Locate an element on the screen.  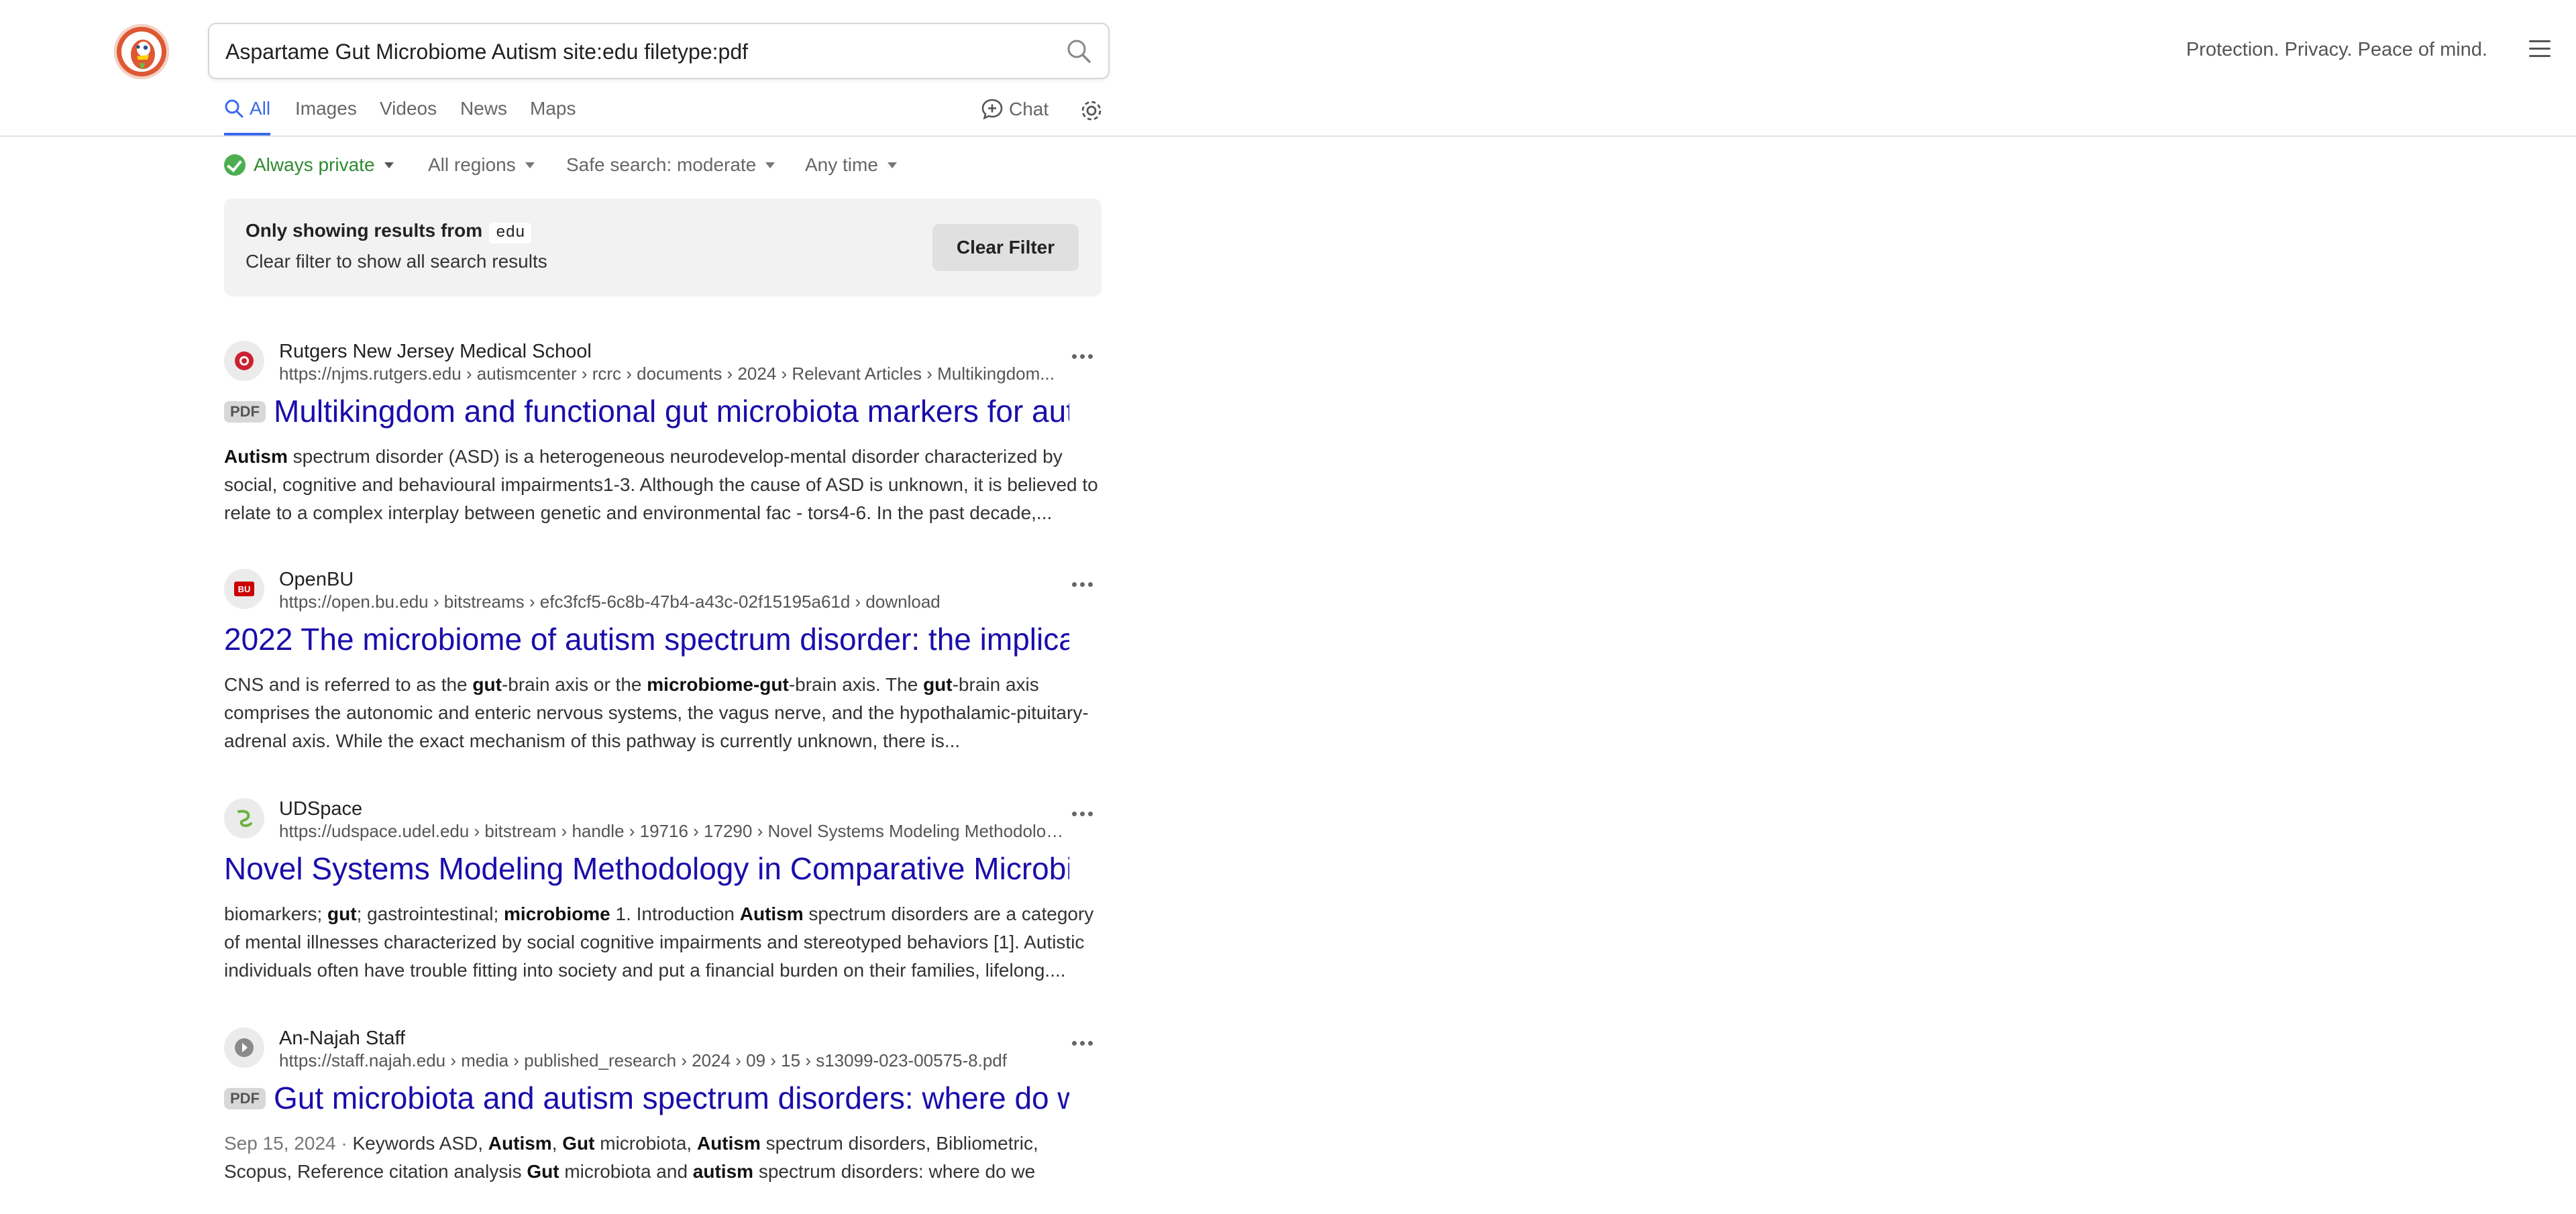
hamburger-menu-icon is located at coordinates (2540, 49).